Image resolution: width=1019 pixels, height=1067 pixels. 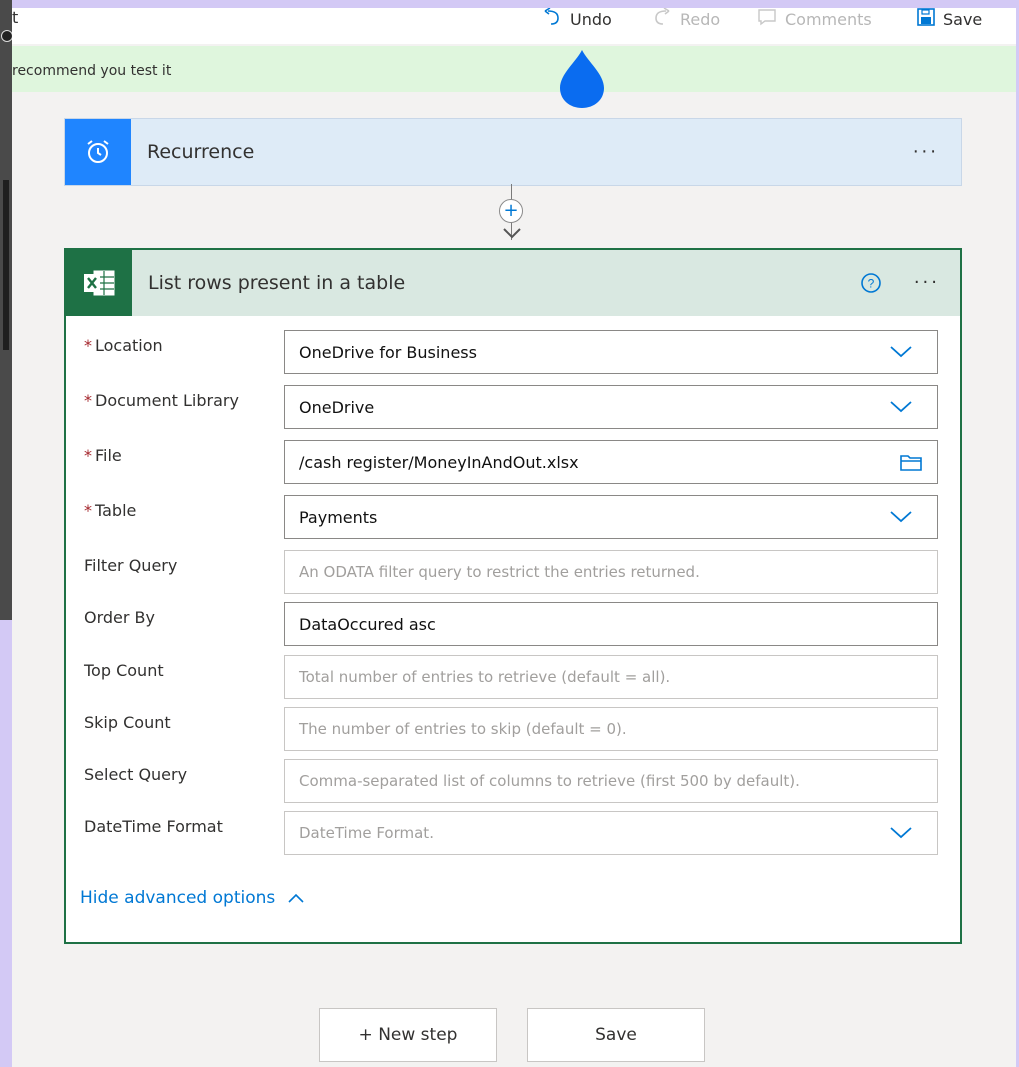 What do you see at coordinates (828, 19) in the screenshot?
I see `comments-label: Comments` at bounding box center [828, 19].